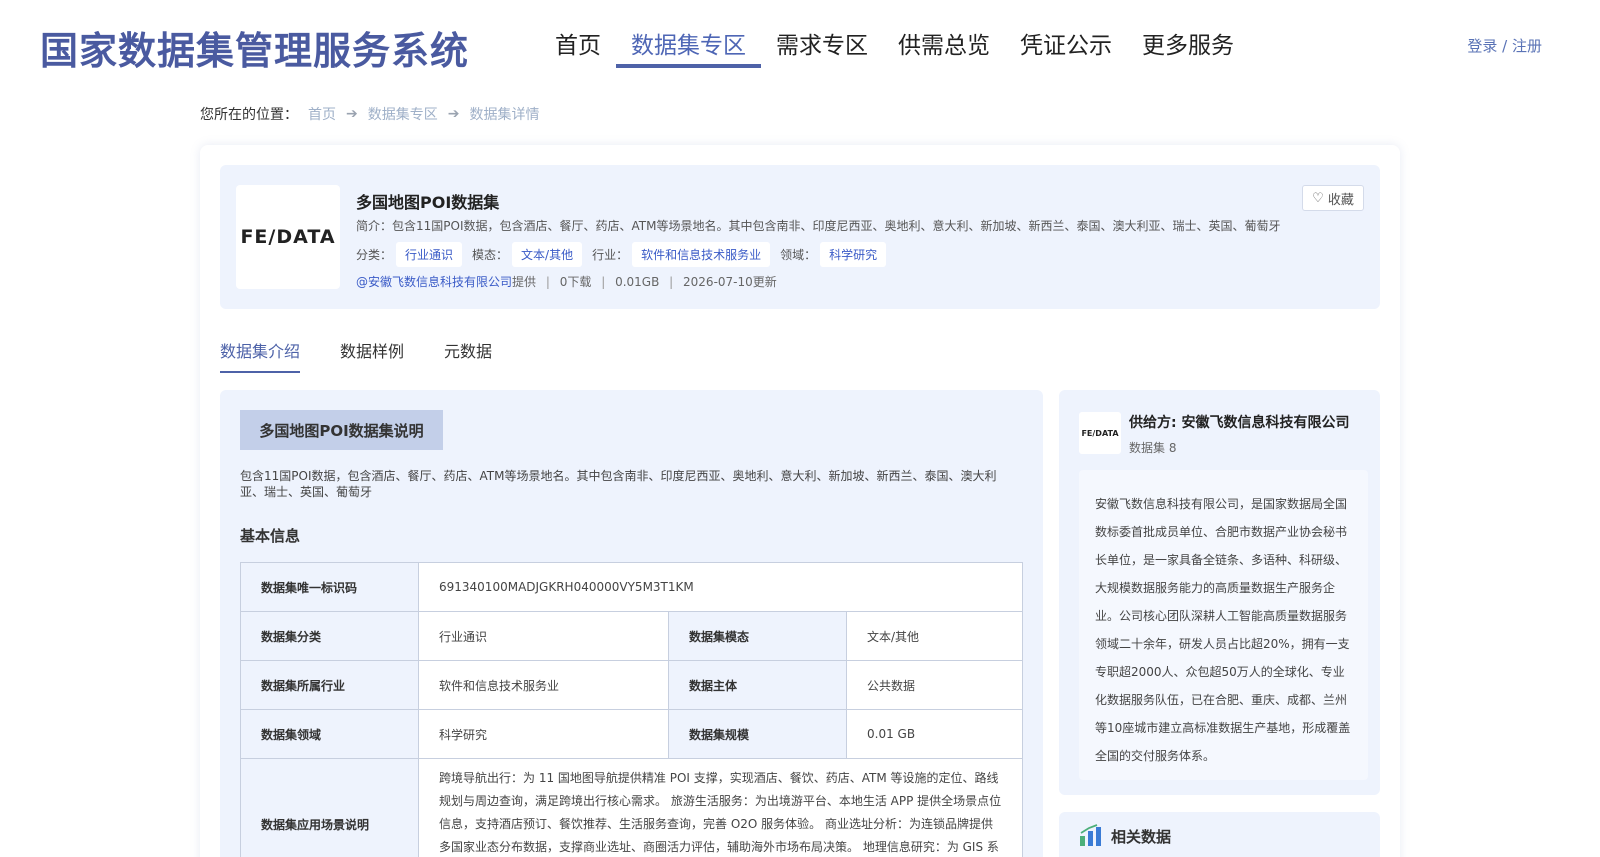 This screenshot has height=857, width=1600. What do you see at coordinates (578, 47) in the screenshot?
I see `nav-item-home: 首页` at bounding box center [578, 47].